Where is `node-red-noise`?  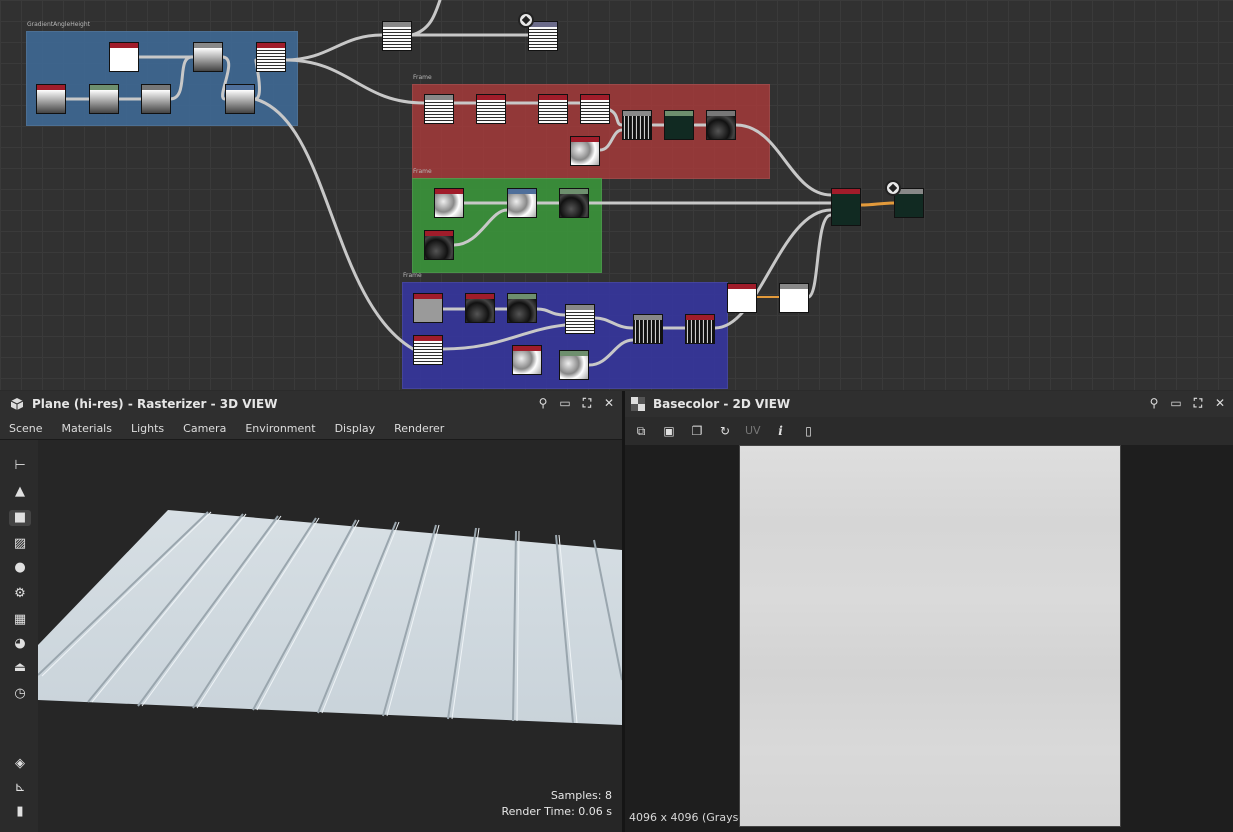
node-red-noise is located at coordinates (585, 151).